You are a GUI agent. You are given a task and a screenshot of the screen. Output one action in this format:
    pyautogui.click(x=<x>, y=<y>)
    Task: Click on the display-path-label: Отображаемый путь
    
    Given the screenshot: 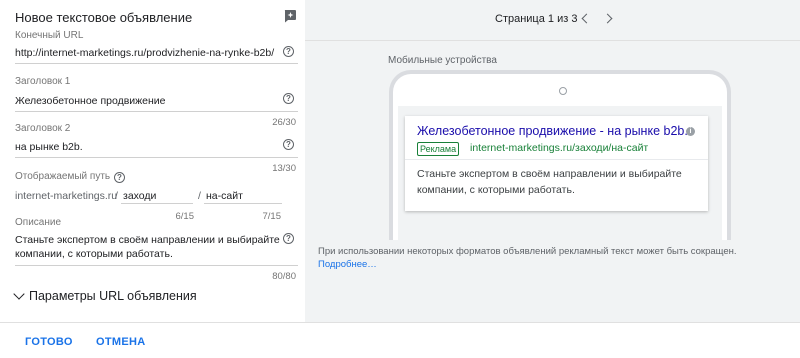 What is the action you would take?
    pyautogui.click(x=62, y=176)
    